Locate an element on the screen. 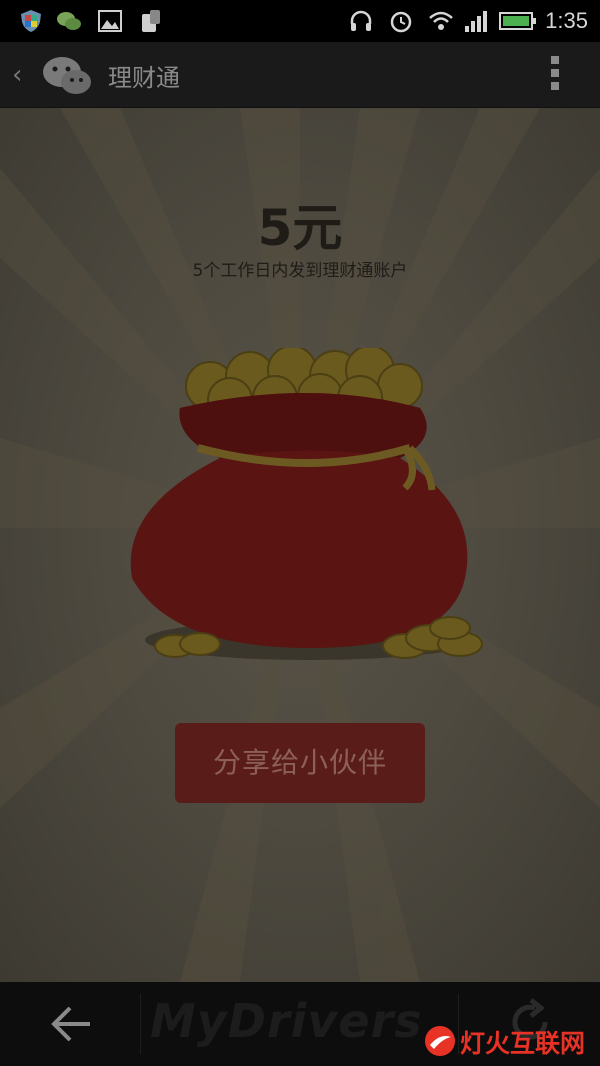  watermark-text: MyDrivers is located at coordinates (286, 1021).